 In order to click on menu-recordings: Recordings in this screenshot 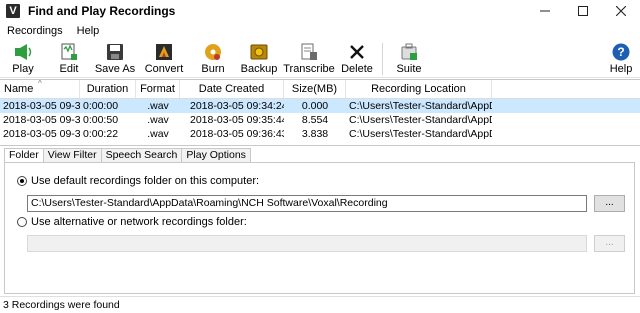, I will do `click(35, 31)`.